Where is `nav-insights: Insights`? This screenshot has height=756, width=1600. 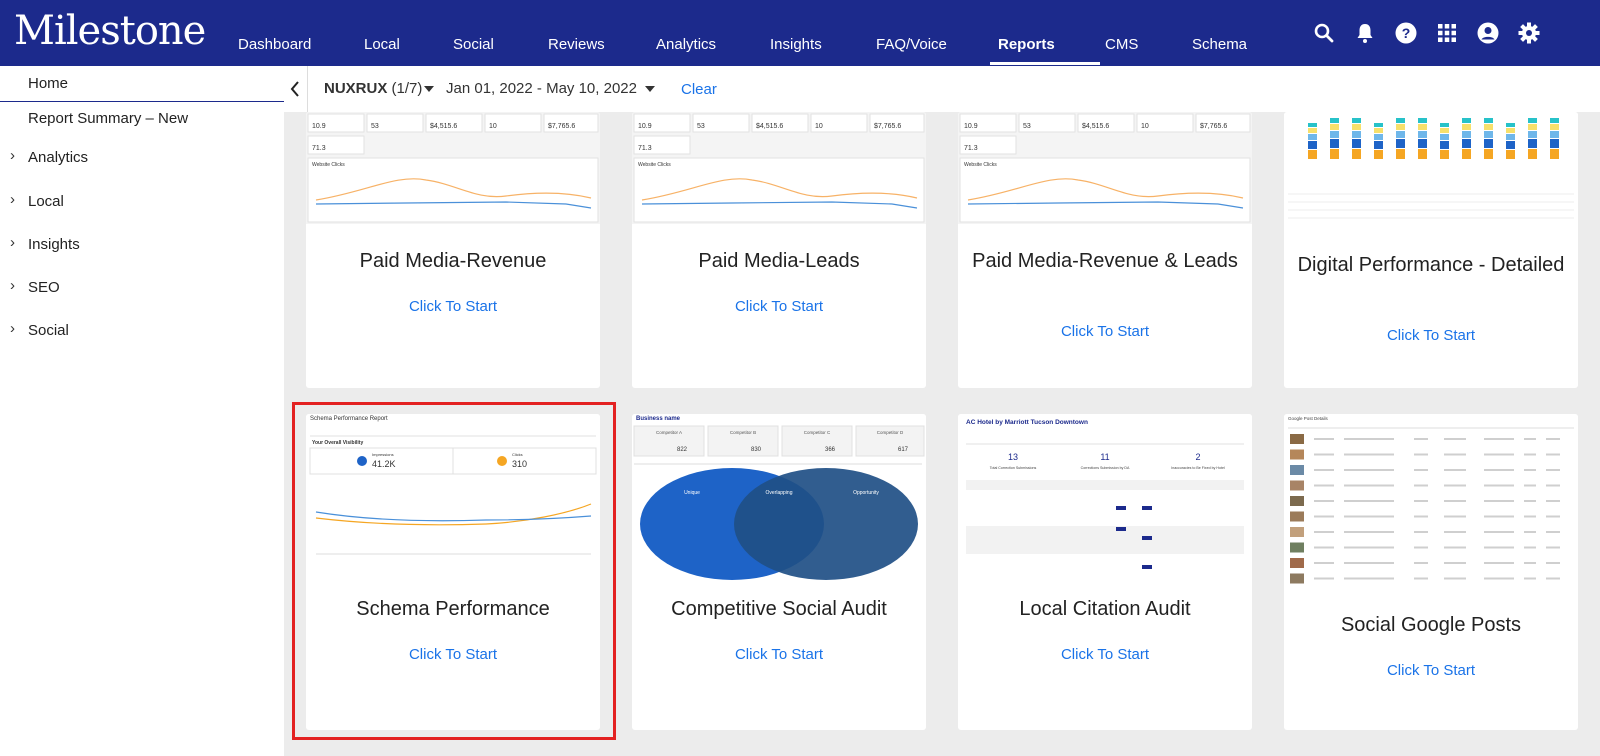
nav-insights: Insights is located at coordinates (796, 44).